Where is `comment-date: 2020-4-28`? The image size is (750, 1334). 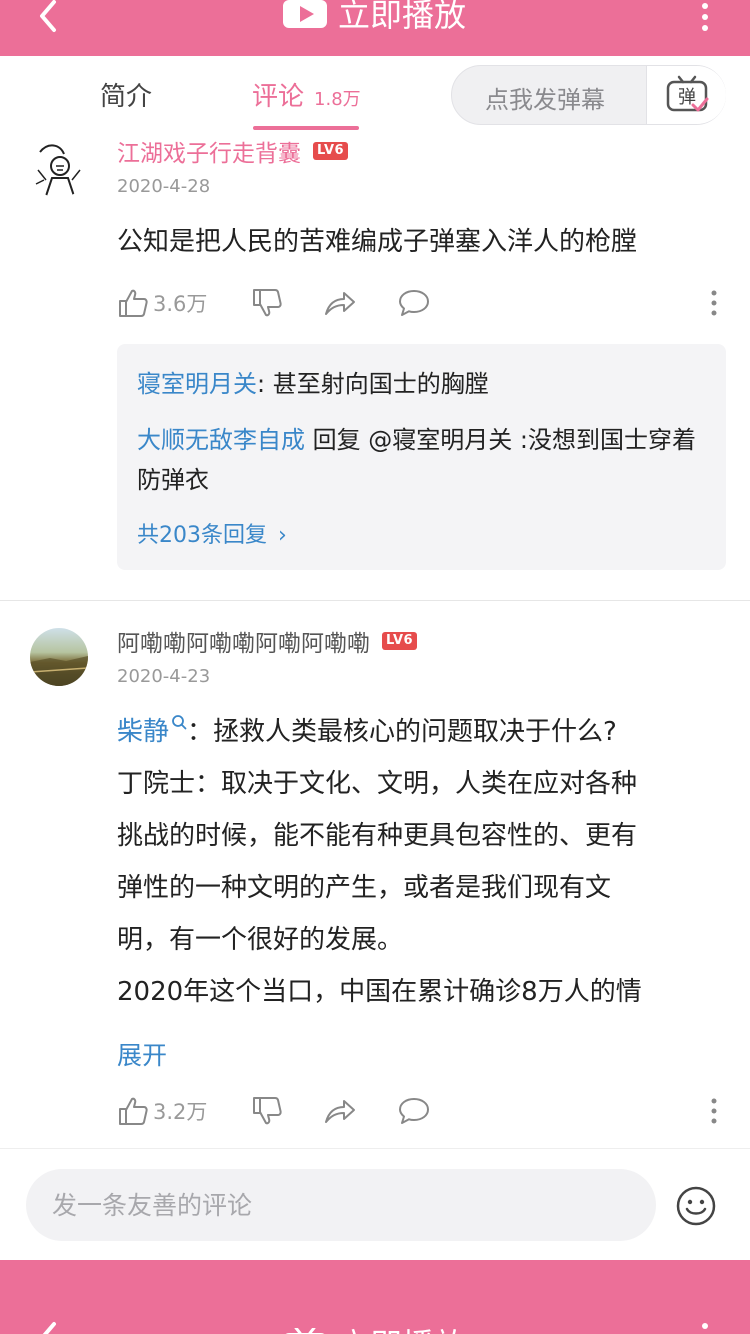
comment-date: 2020-4-28 is located at coordinates (164, 186).